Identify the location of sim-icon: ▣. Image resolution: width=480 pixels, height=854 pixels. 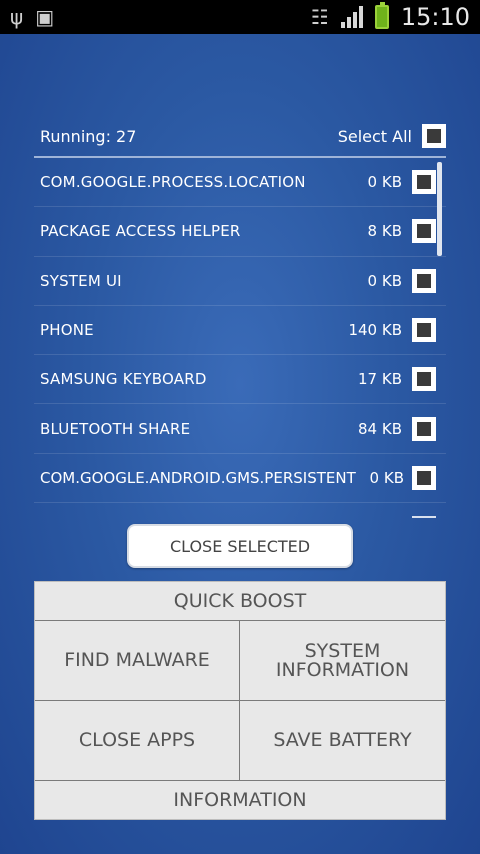
(45, 17).